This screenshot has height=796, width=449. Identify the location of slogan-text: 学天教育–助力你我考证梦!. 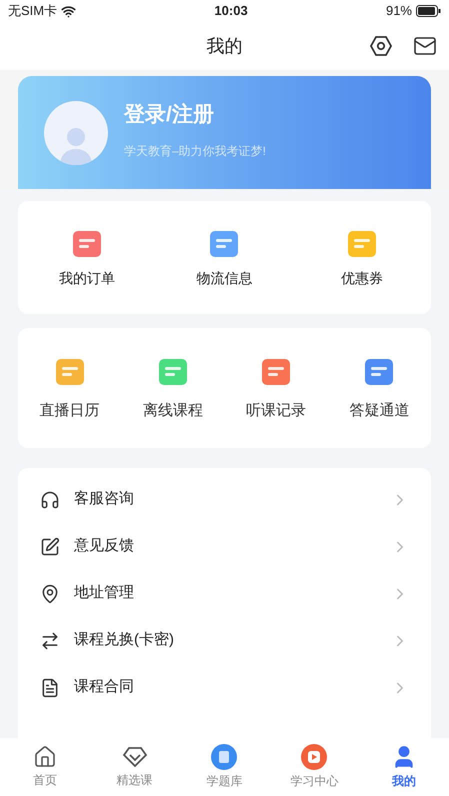
(195, 151).